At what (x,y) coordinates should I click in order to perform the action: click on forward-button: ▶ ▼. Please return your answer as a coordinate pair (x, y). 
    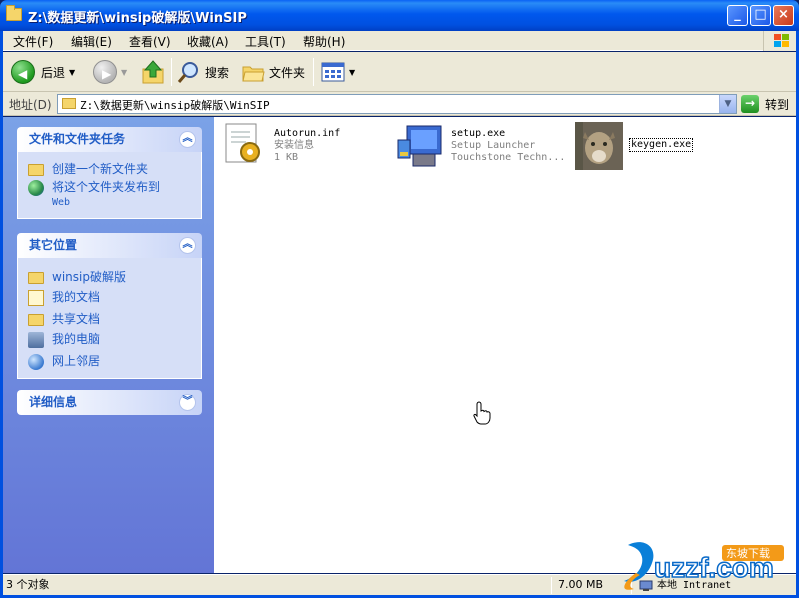
    Looking at the image, I should click on (110, 72).